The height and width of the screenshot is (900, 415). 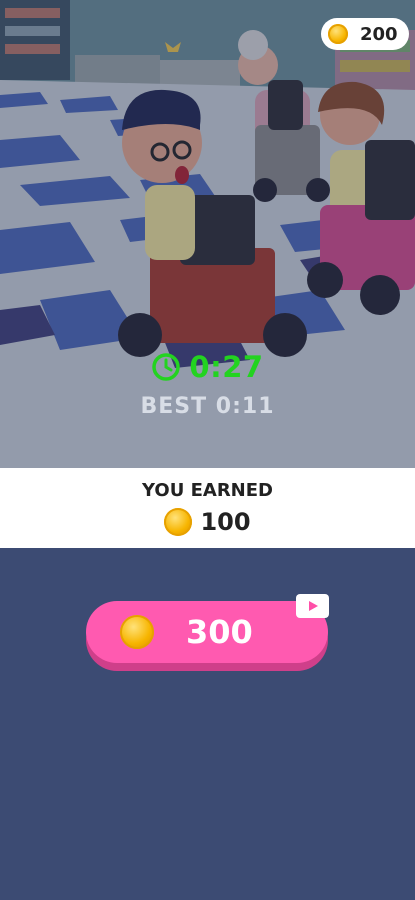 I want to click on video-ad-icon, so click(x=312, y=606).